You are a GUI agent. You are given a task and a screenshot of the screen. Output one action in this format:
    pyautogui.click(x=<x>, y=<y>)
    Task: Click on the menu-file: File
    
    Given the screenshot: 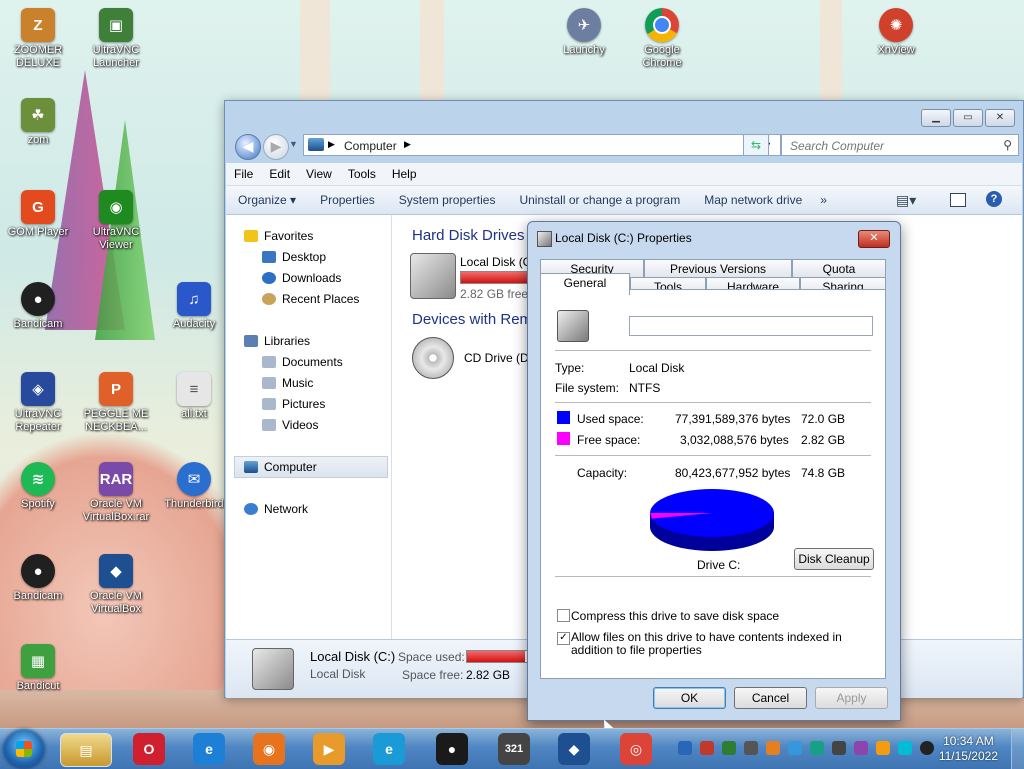 What is the action you would take?
    pyautogui.click(x=243, y=172)
    